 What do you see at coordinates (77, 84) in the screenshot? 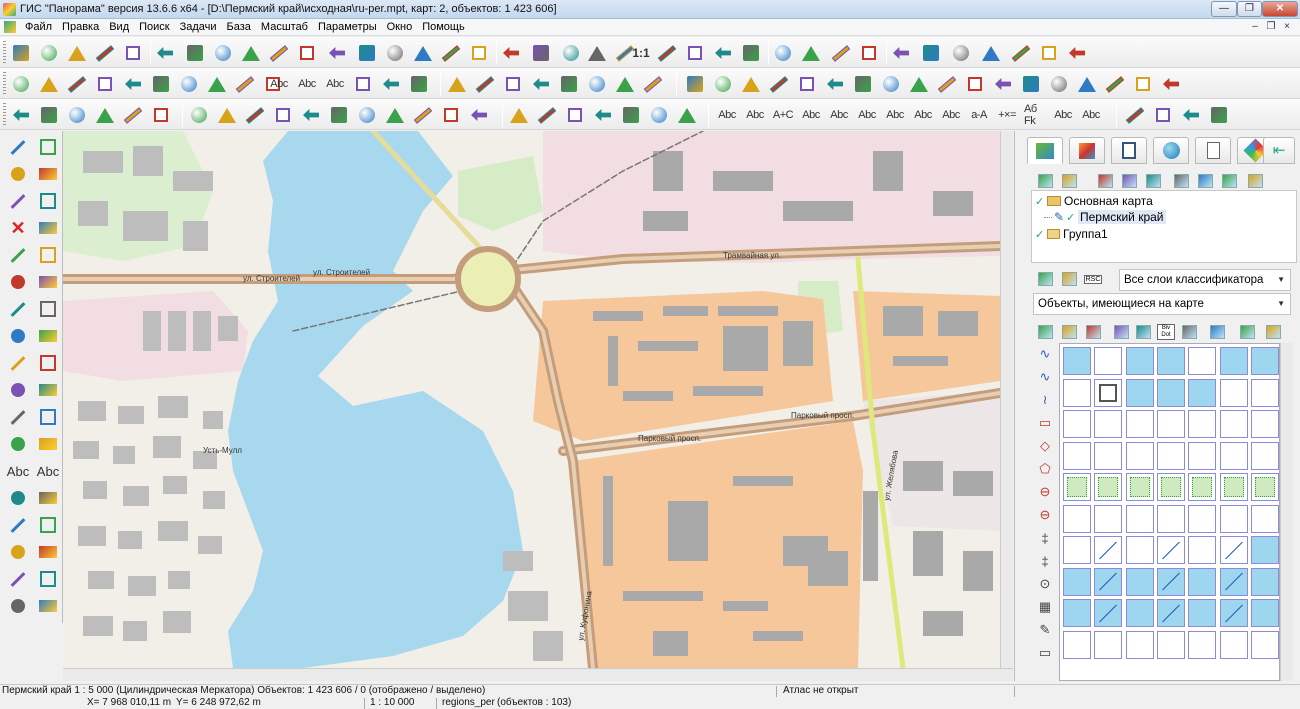
I see `tool-edit-3-button` at bounding box center [77, 84].